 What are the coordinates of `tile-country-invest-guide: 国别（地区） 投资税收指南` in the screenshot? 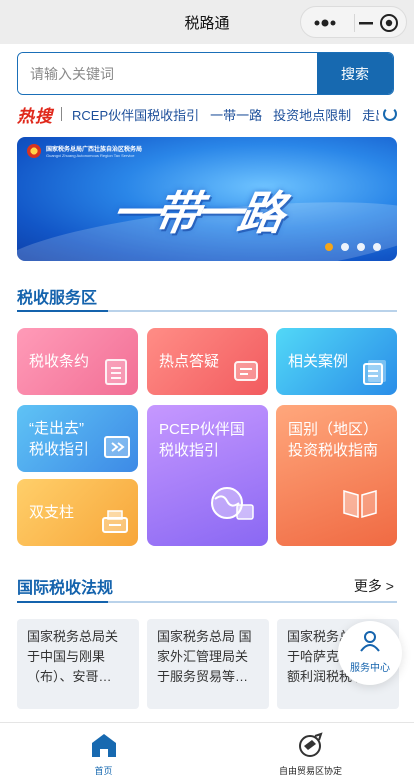 It's located at (336, 475).